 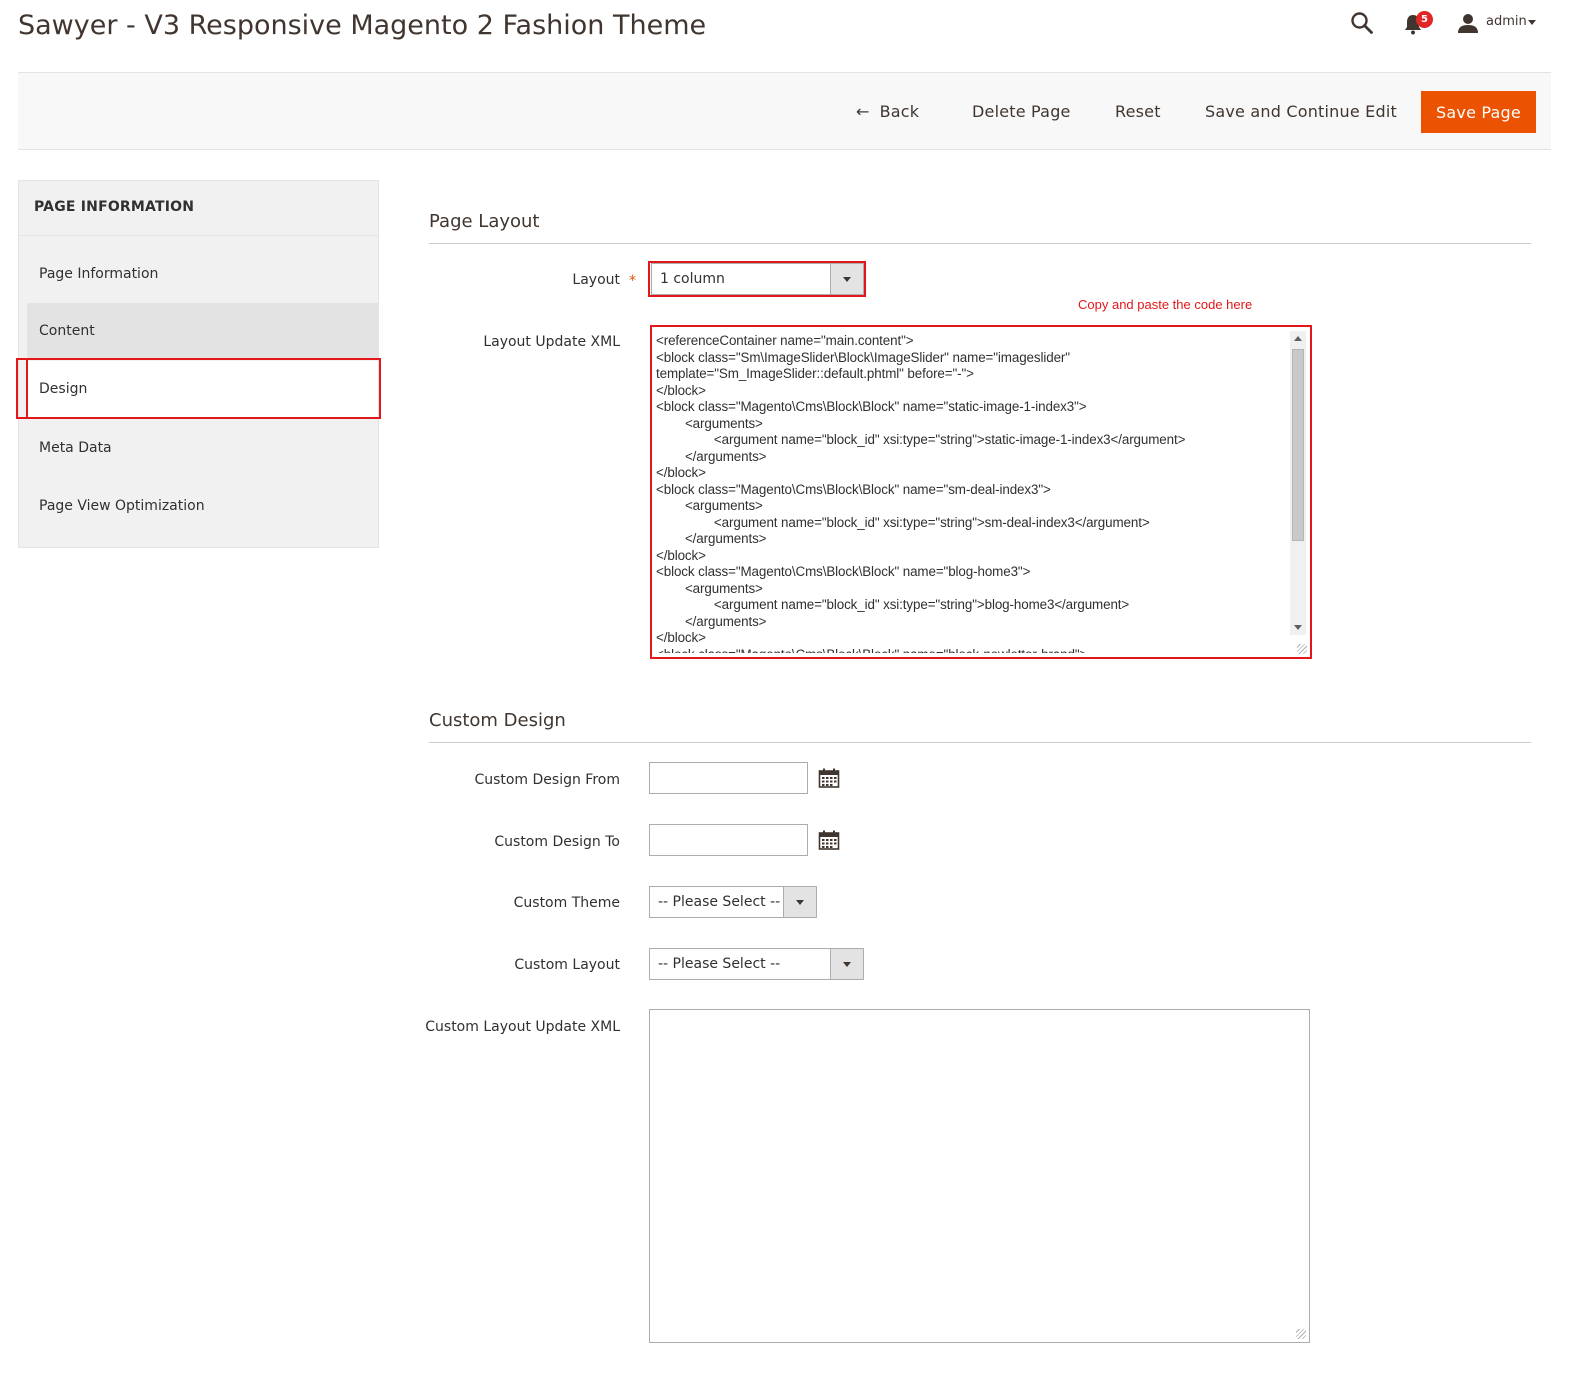 I want to click on custom-theme-label: Custom Theme, so click(x=566, y=903).